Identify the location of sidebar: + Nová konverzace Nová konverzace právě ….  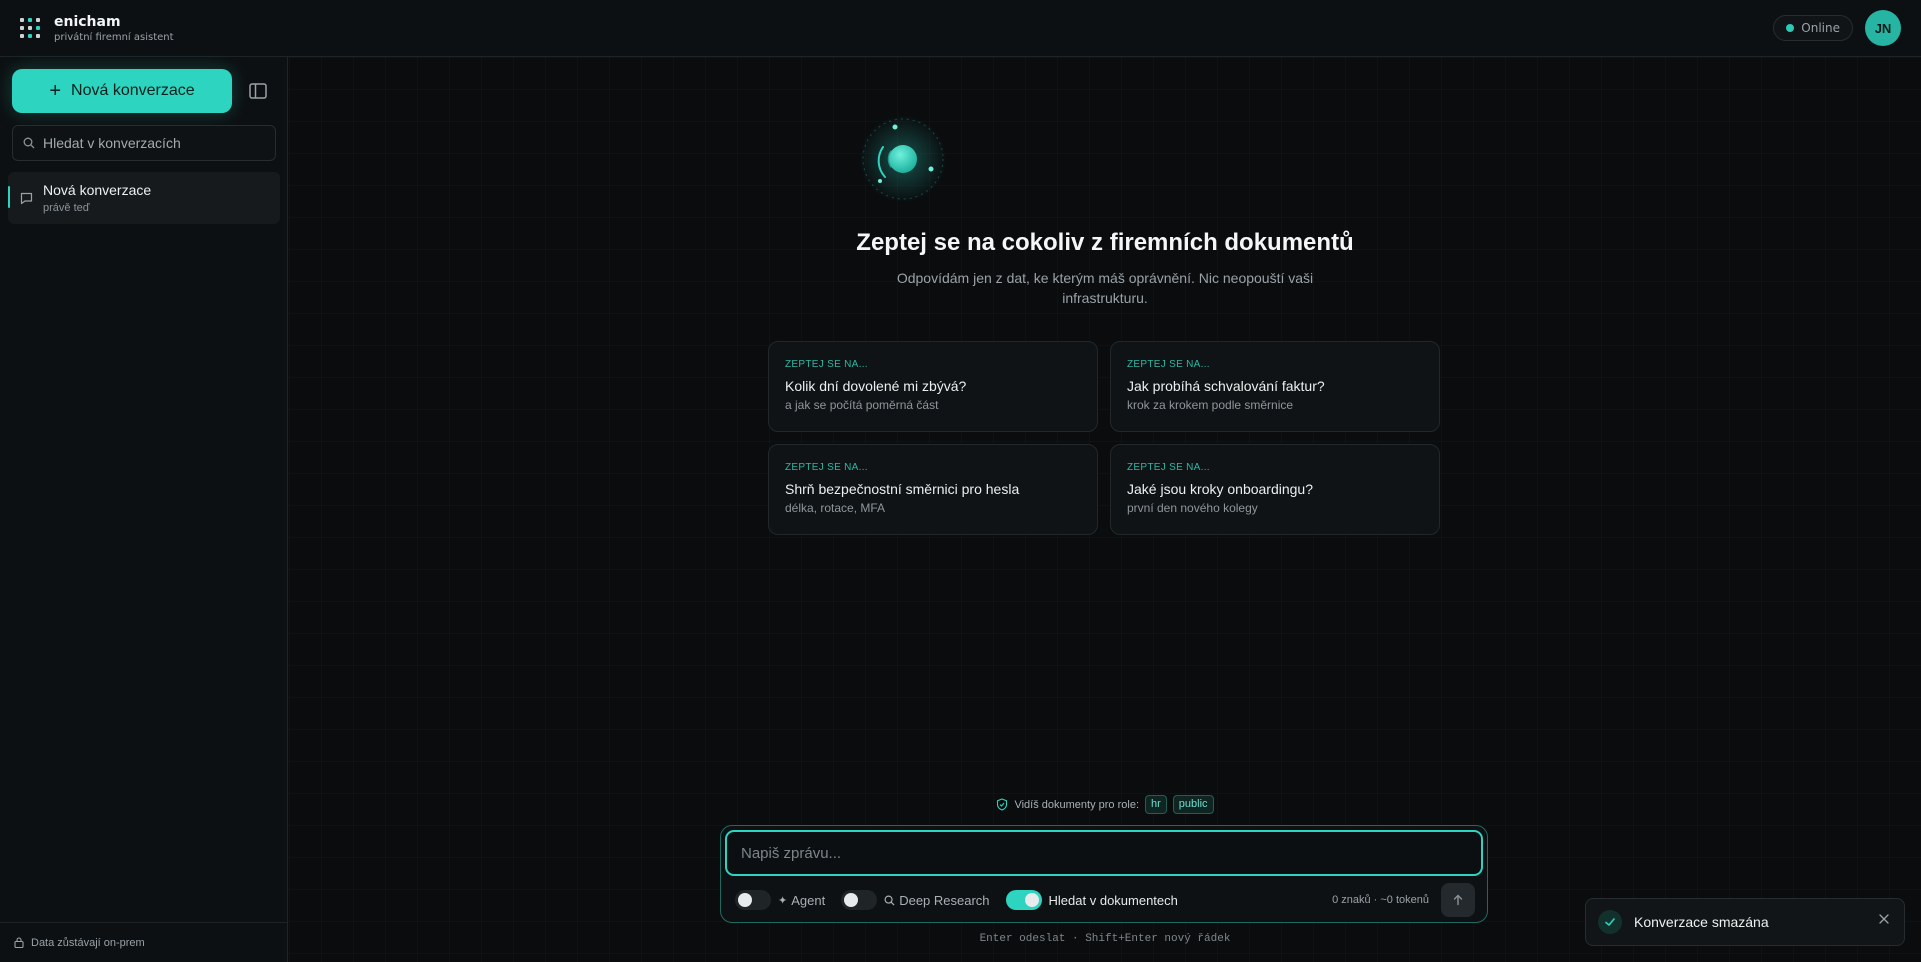
(144, 509).